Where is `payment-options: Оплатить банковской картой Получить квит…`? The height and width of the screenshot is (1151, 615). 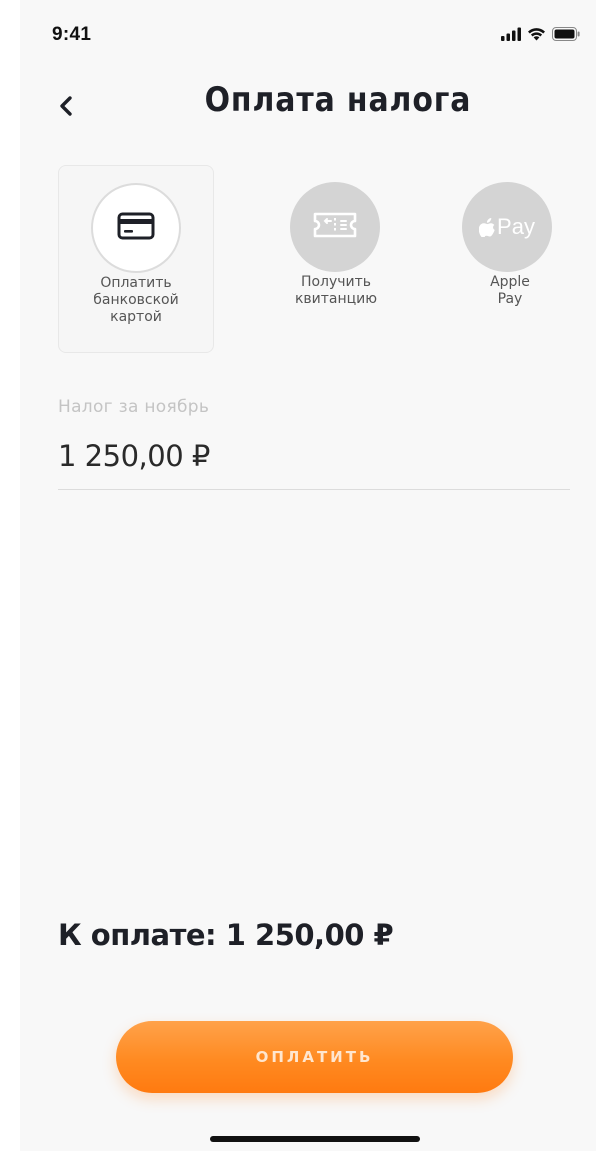
payment-options: Оплатить банковской картой Получить квит… is located at coordinates (318, 260).